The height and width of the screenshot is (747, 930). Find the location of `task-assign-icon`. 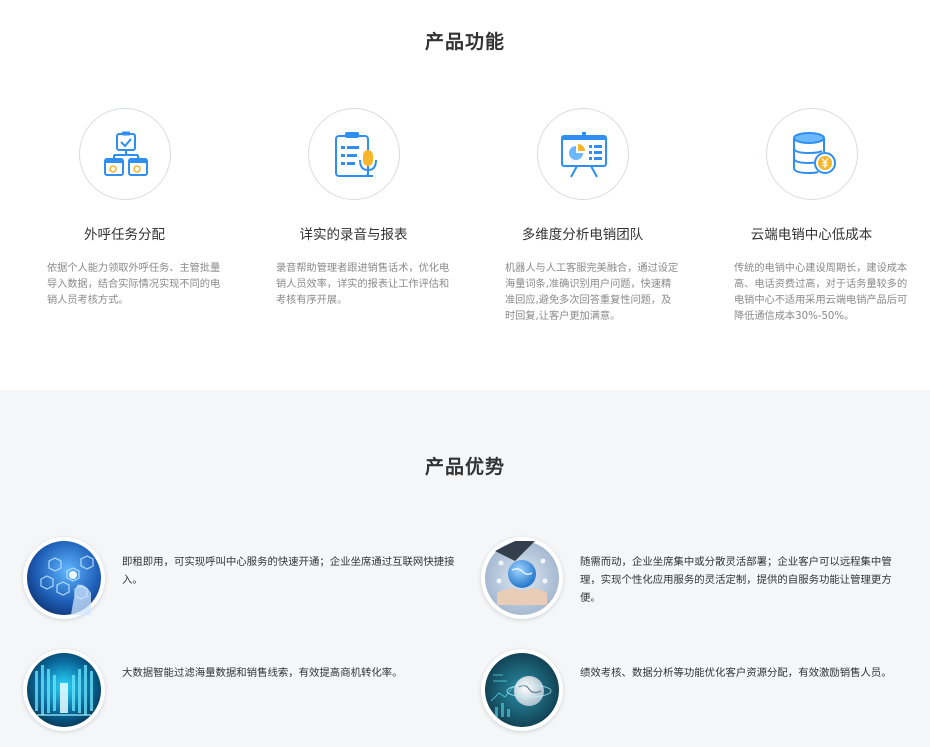

task-assign-icon is located at coordinates (125, 153).